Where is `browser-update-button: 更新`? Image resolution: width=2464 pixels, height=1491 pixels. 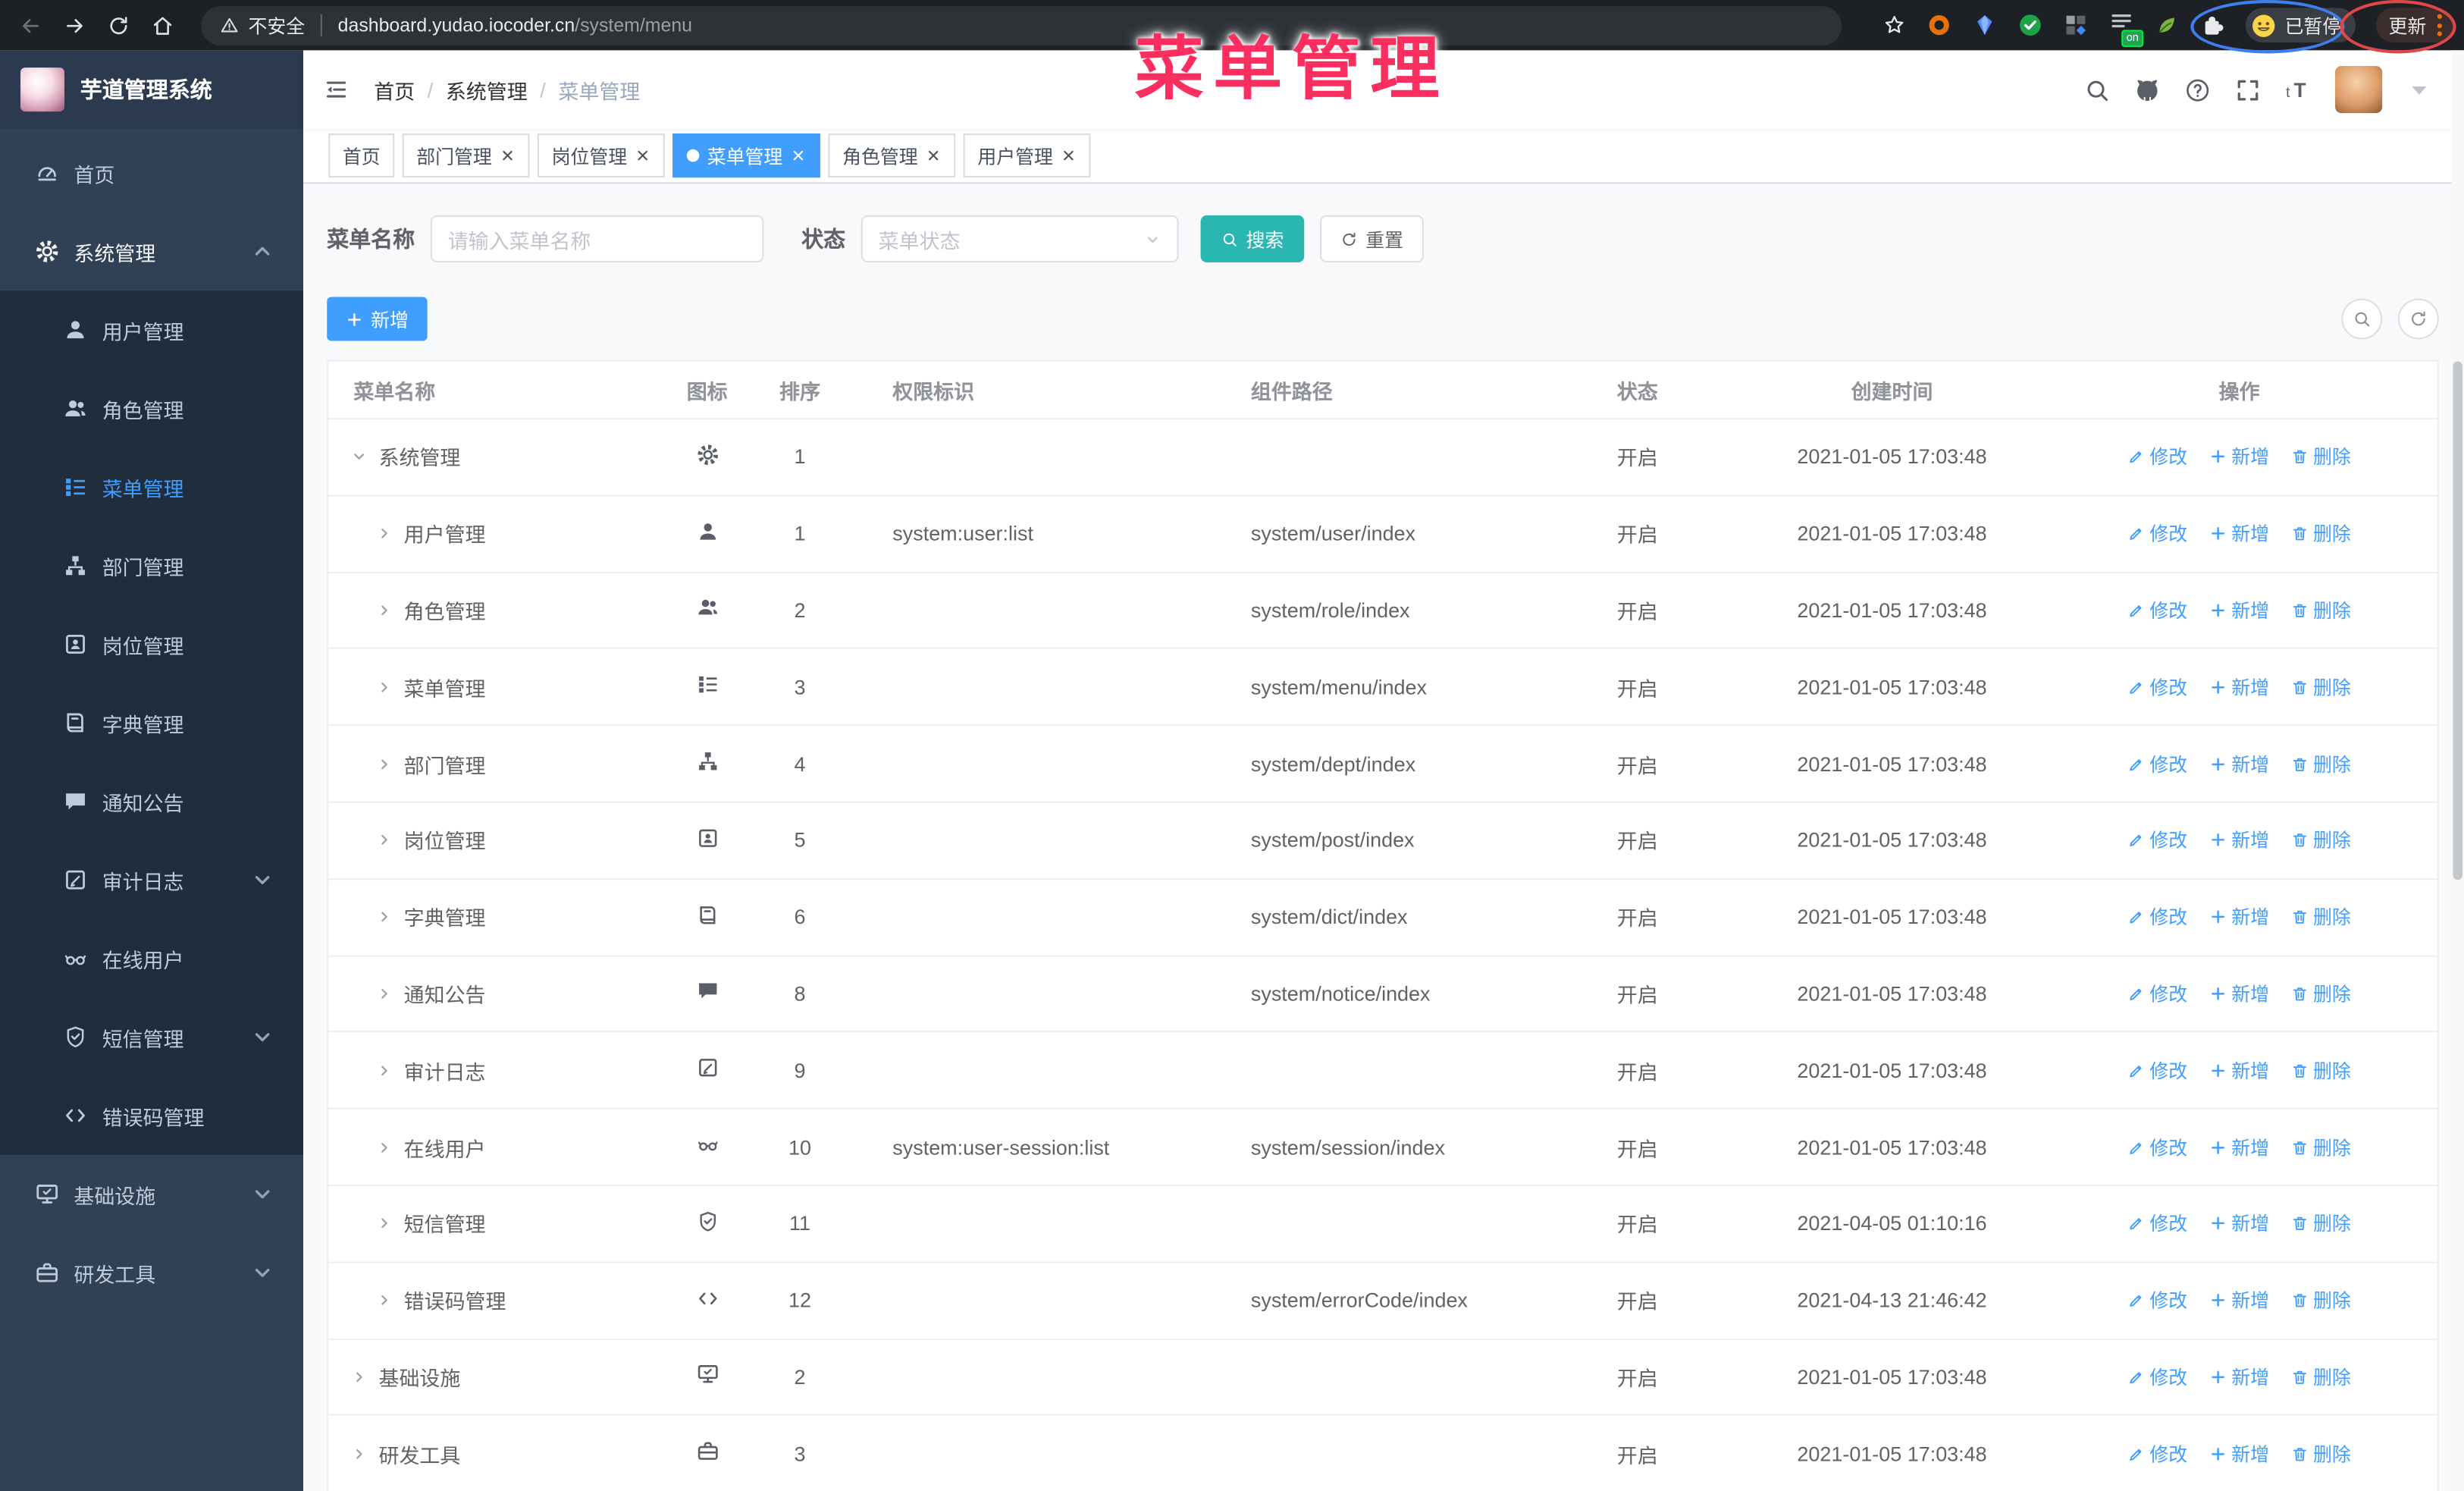 browser-update-button: 更新 is located at coordinates (2415, 25).